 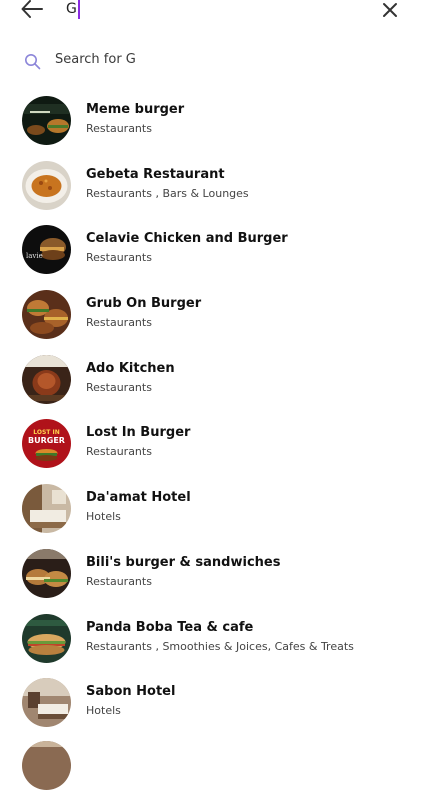 What do you see at coordinates (138, 498) in the screenshot?
I see `result-title: Da'amat Hotel` at bounding box center [138, 498].